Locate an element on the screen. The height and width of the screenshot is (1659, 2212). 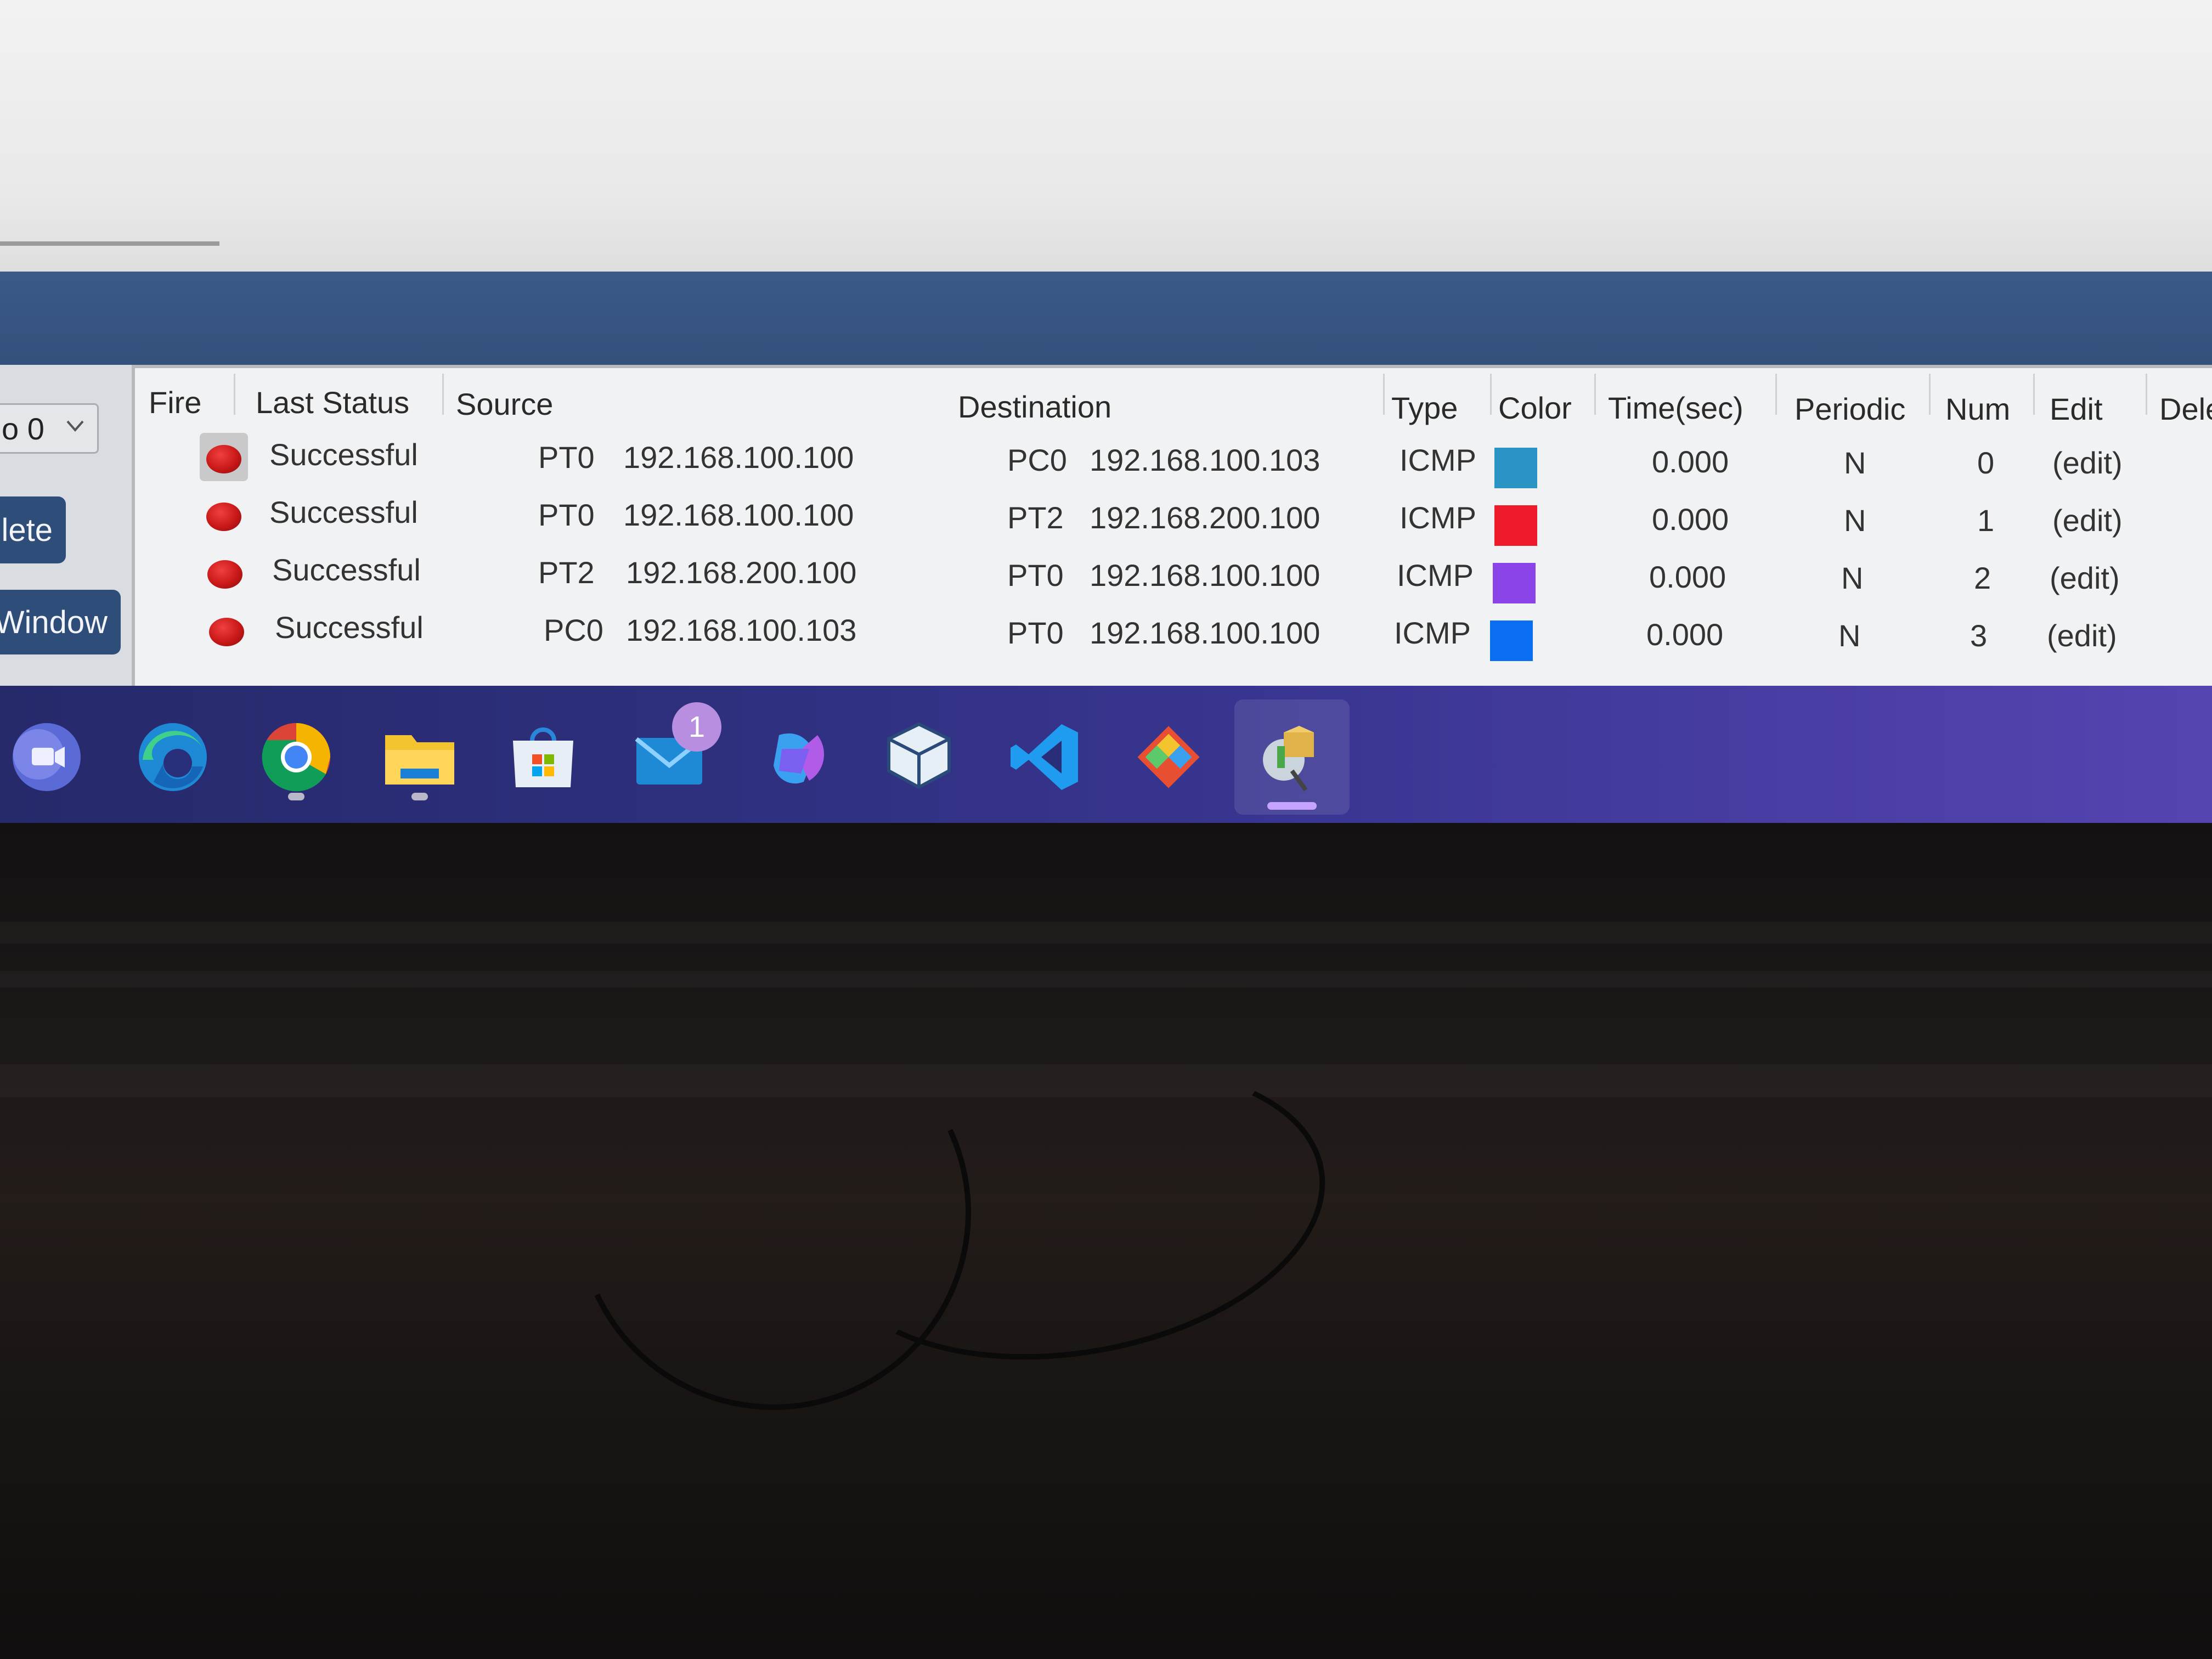
header-color: Color is located at coordinates (1535, 408).